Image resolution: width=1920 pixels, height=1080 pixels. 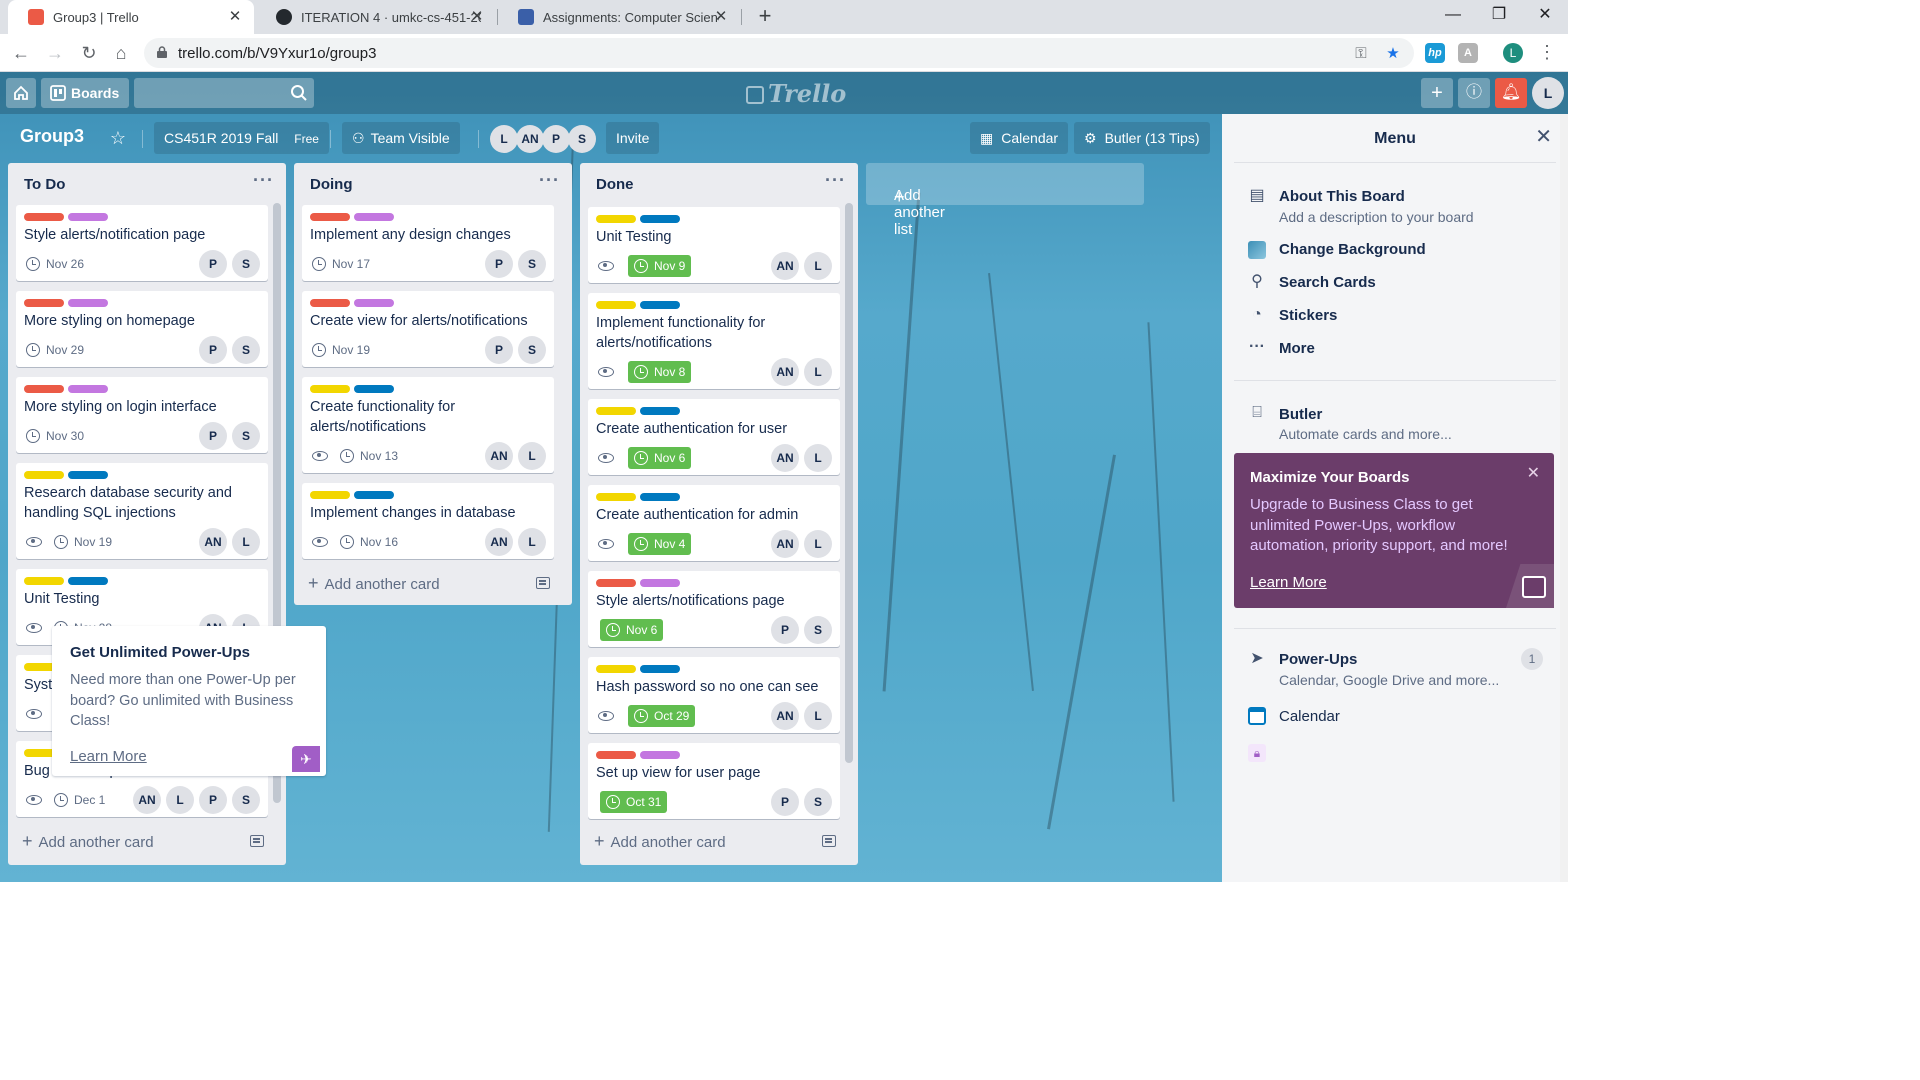 What do you see at coordinates (1393, 54) in the screenshot?
I see `bookmark-star-icon: ★` at bounding box center [1393, 54].